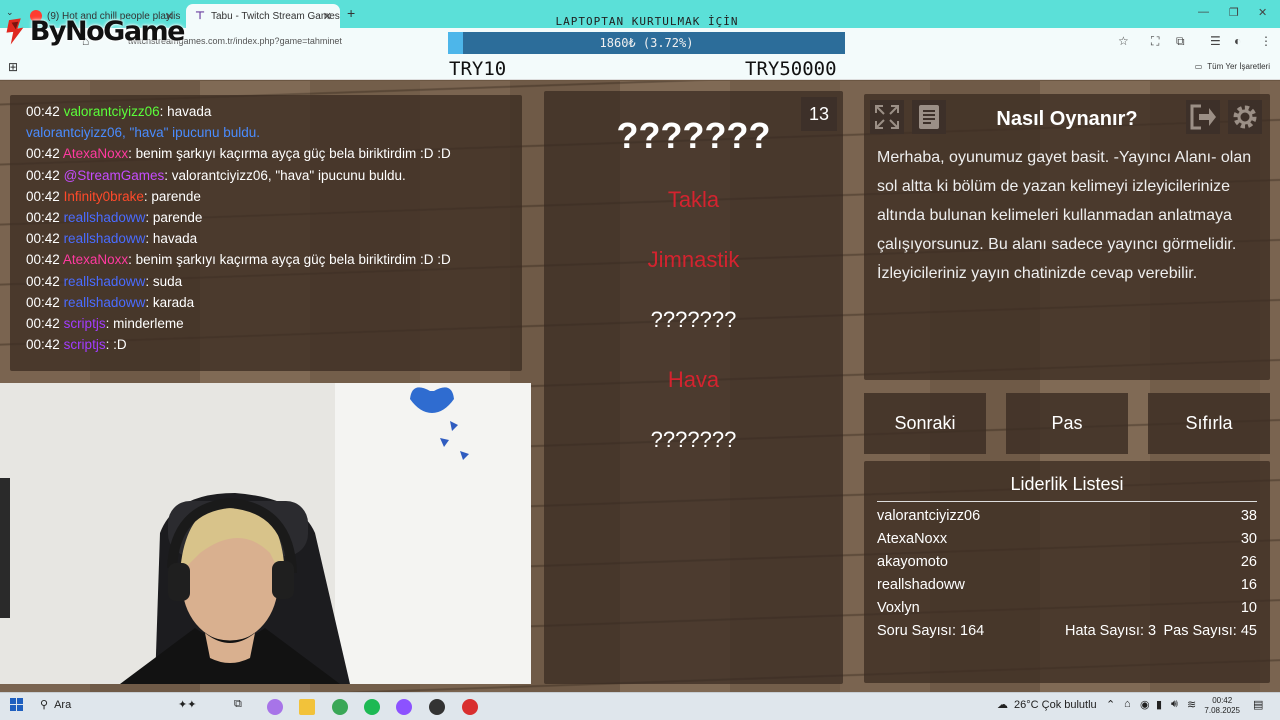 Image resolution: width=1280 pixels, height=720 pixels. What do you see at coordinates (1110, 704) in the screenshot?
I see `tray-chevron-icon: ⌃` at bounding box center [1110, 704].